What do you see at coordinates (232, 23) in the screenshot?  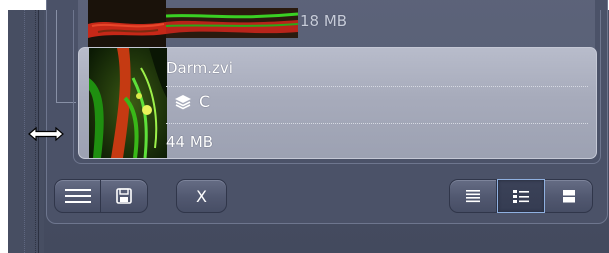 I see `file-thumbnail-strip` at bounding box center [232, 23].